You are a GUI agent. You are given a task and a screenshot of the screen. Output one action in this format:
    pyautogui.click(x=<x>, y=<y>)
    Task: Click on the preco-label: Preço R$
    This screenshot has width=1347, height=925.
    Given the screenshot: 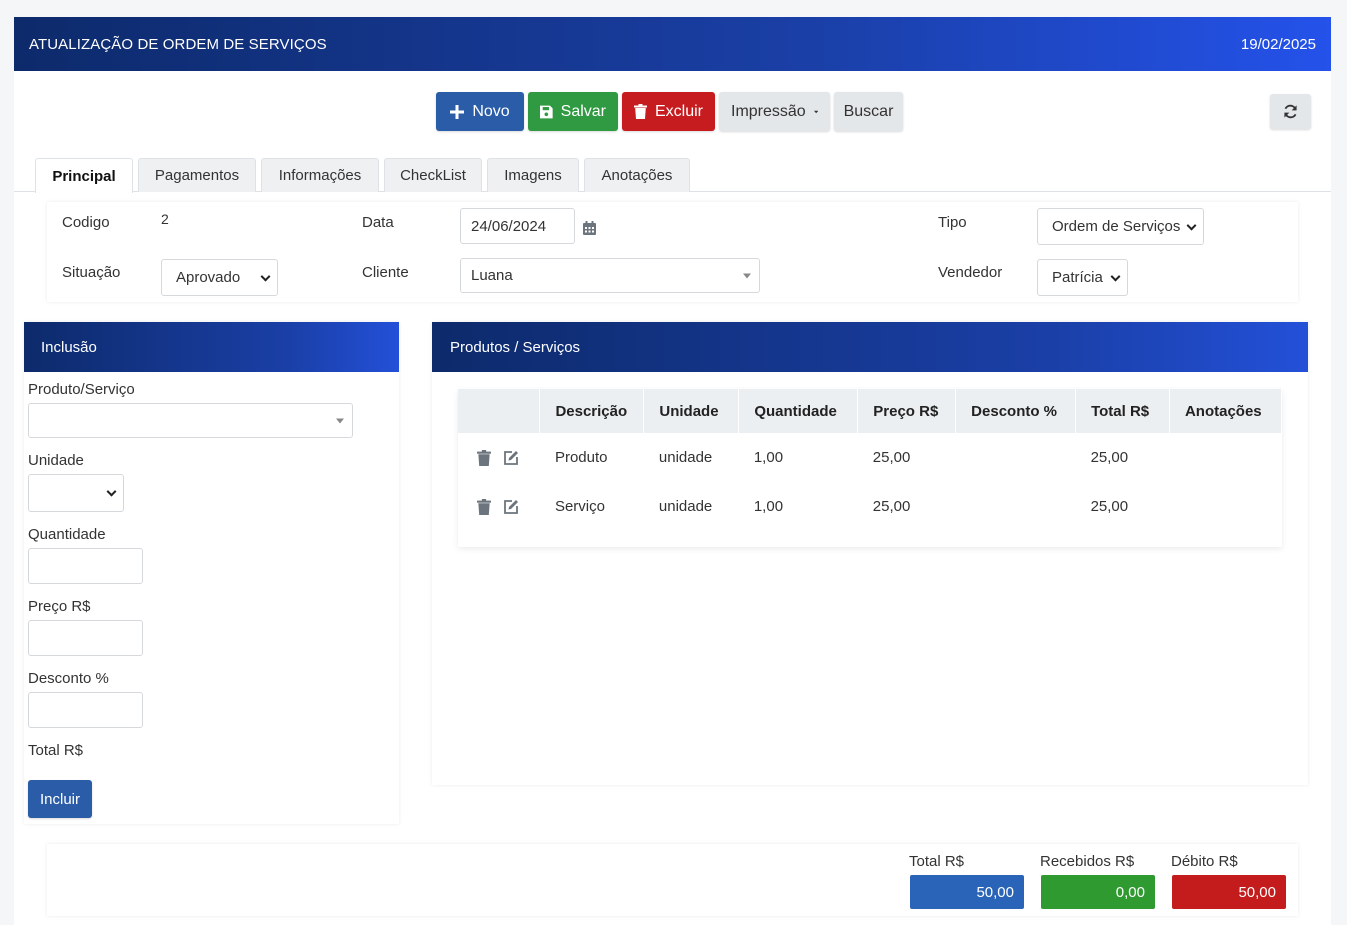 What is the action you would take?
    pyautogui.click(x=59, y=606)
    